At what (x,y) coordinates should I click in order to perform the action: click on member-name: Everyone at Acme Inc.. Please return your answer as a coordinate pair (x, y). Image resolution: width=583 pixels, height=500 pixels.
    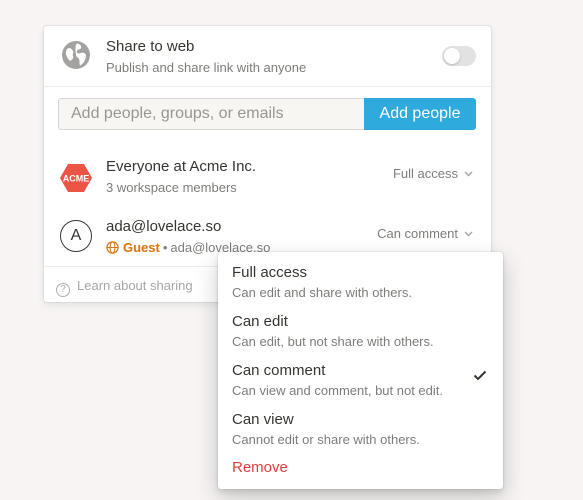
    Looking at the image, I should click on (181, 166).